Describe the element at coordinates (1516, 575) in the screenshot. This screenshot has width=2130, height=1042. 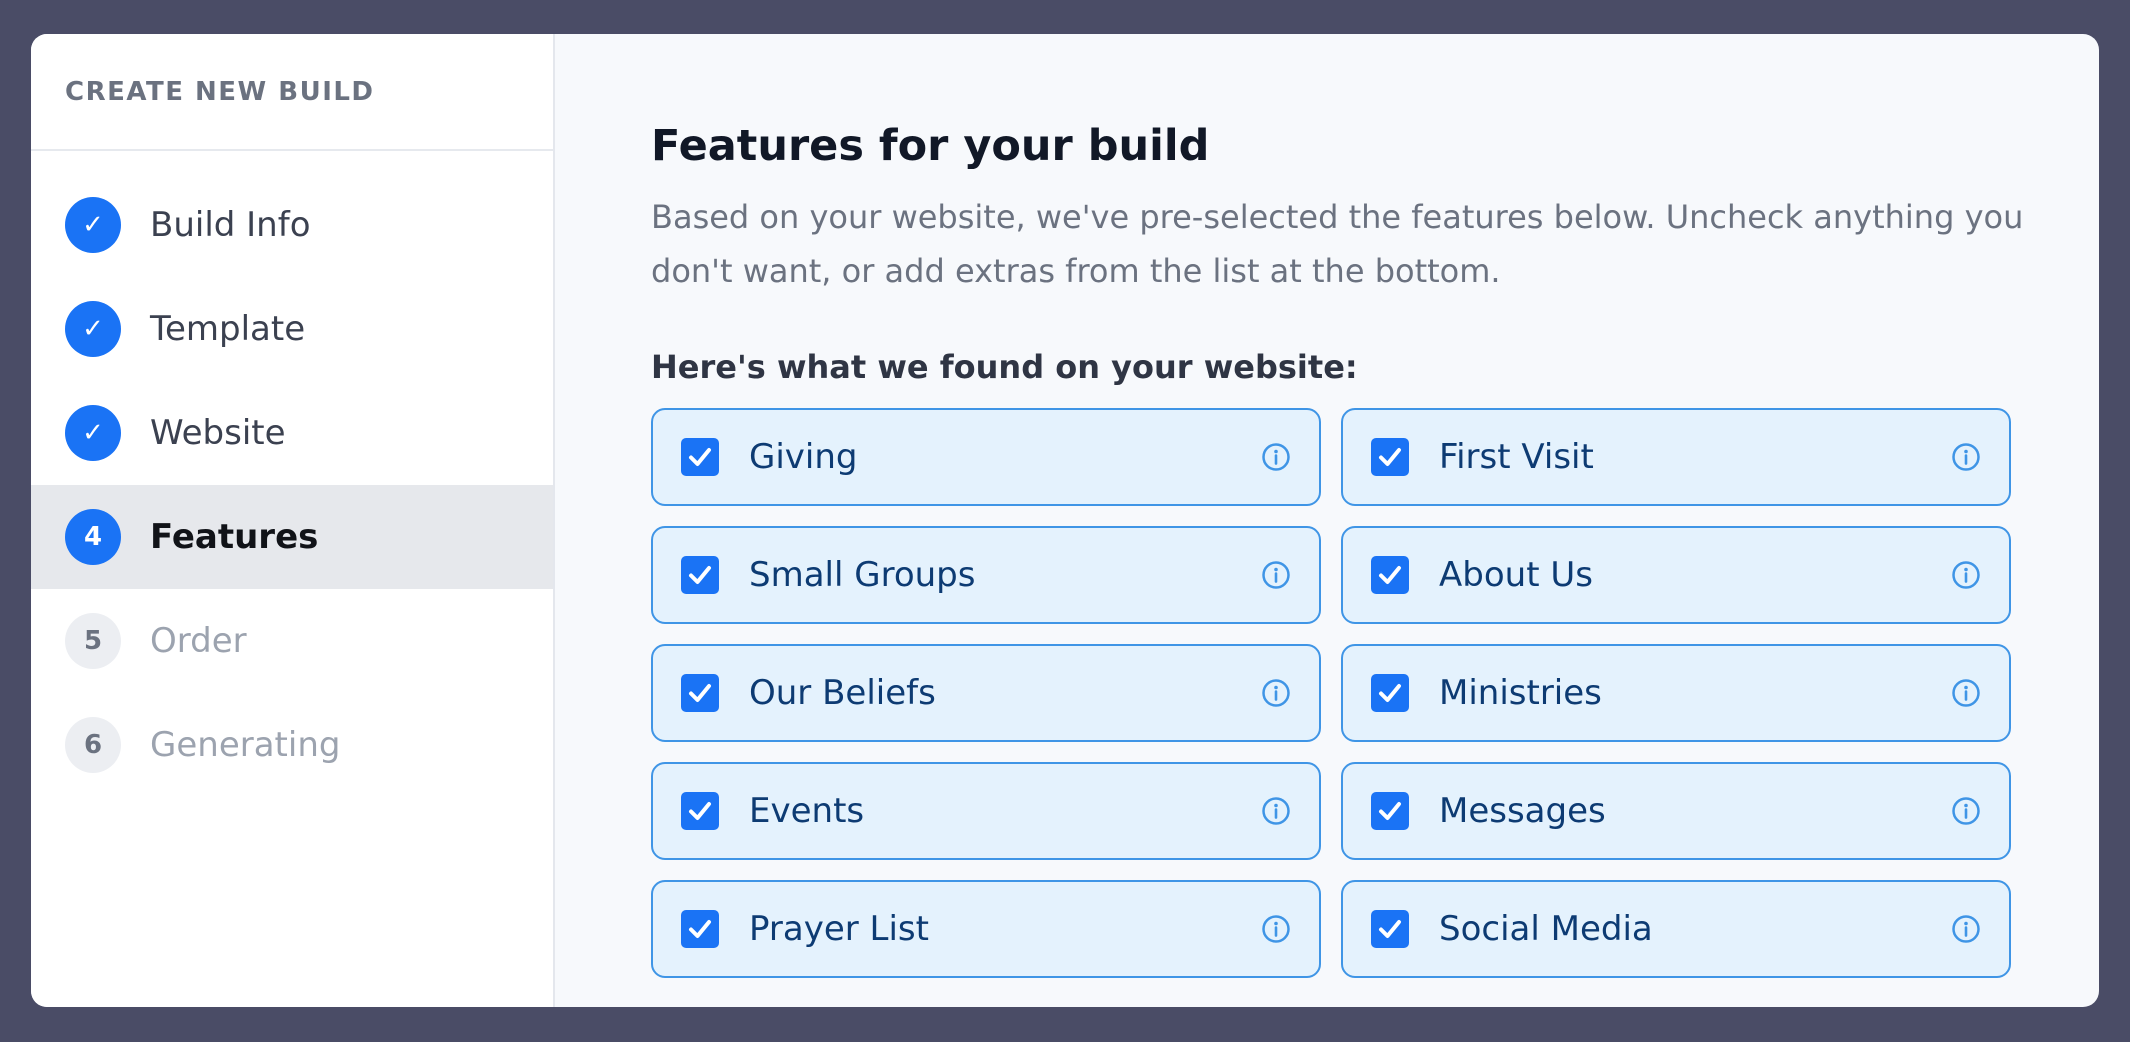
I see `feature-label: About Us` at that location.